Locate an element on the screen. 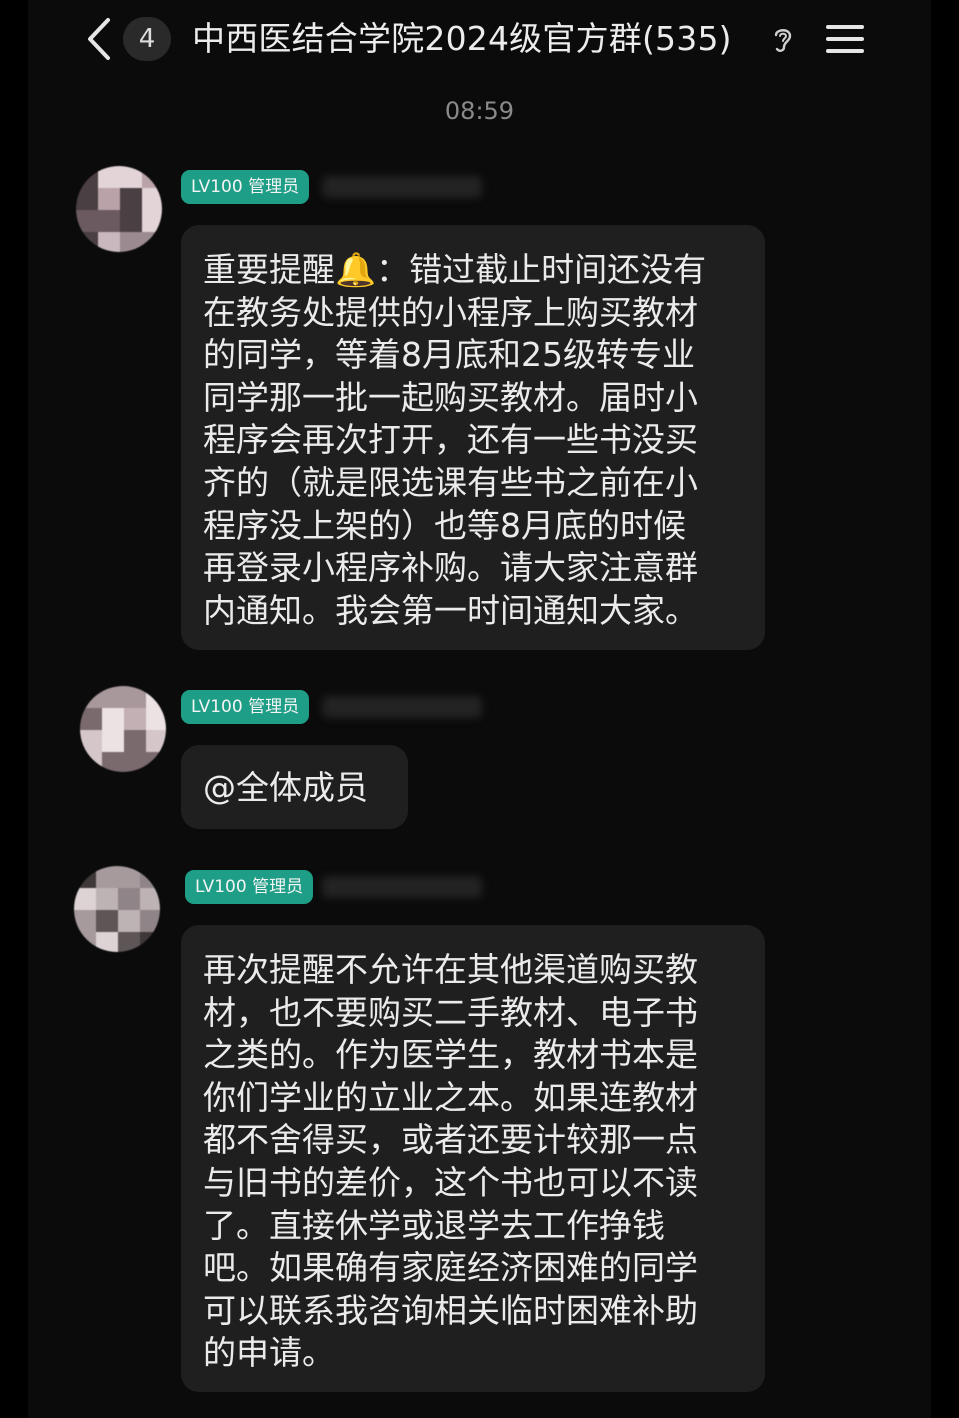  menu-icon is located at coordinates (846, 39).